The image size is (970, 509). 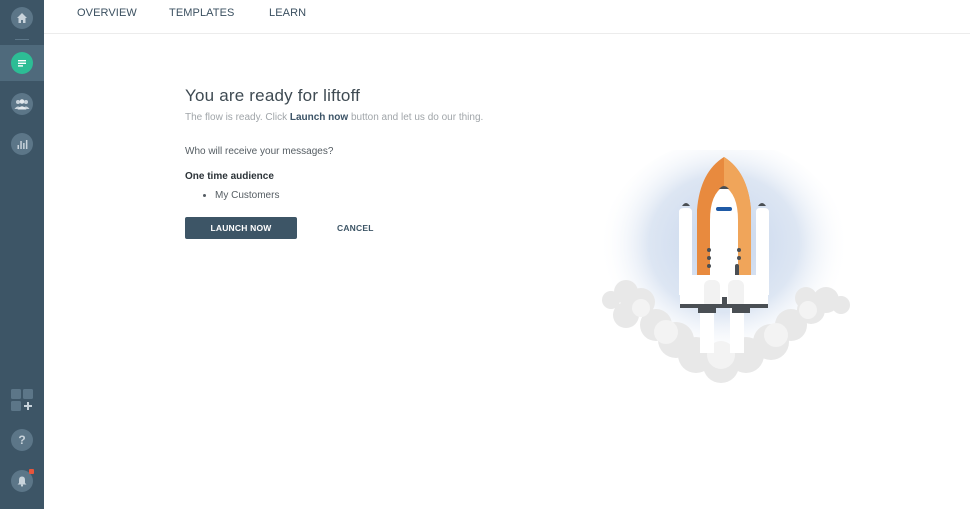 I want to click on sidebar-item-audience, so click(x=22, y=104).